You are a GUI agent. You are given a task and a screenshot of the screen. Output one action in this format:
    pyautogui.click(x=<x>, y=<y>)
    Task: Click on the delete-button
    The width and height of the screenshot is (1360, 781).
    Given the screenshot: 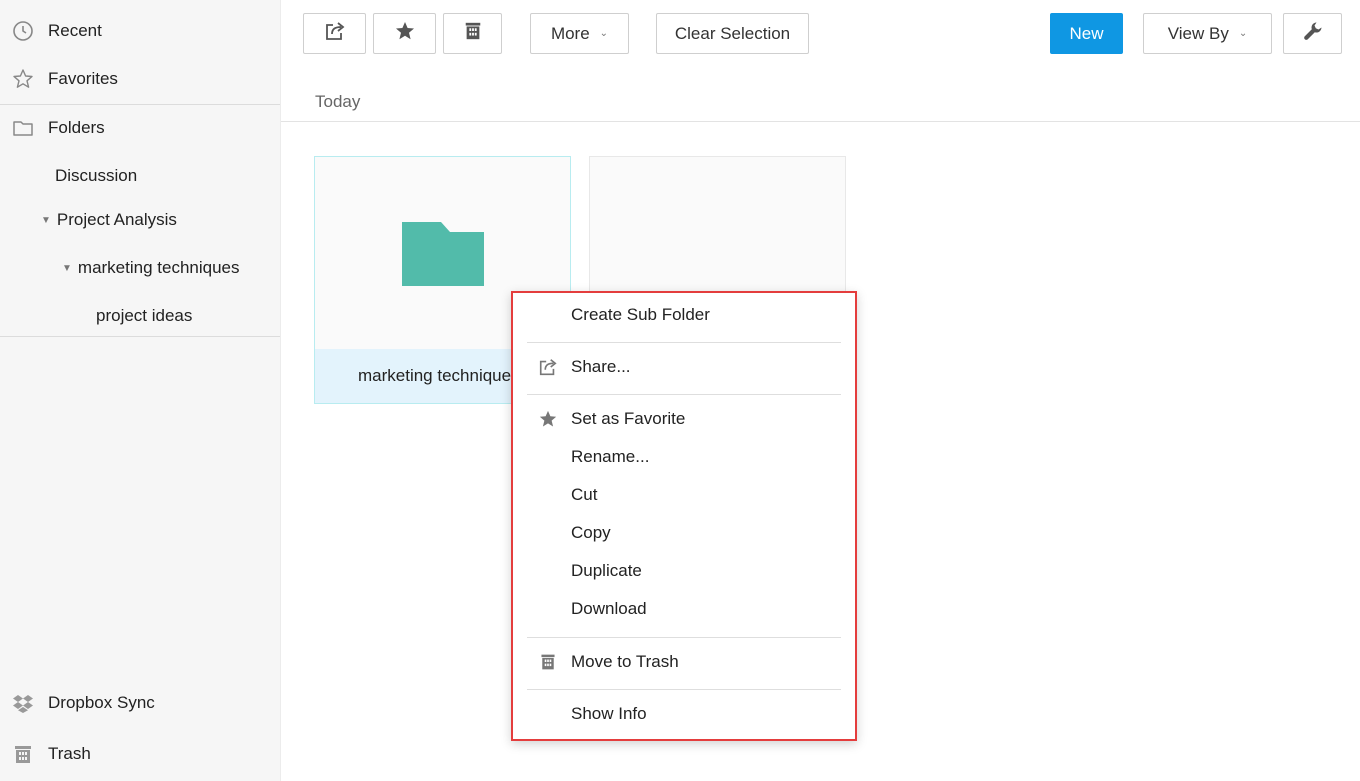 What is the action you would take?
    pyautogui.click(x=472, y=33)
    